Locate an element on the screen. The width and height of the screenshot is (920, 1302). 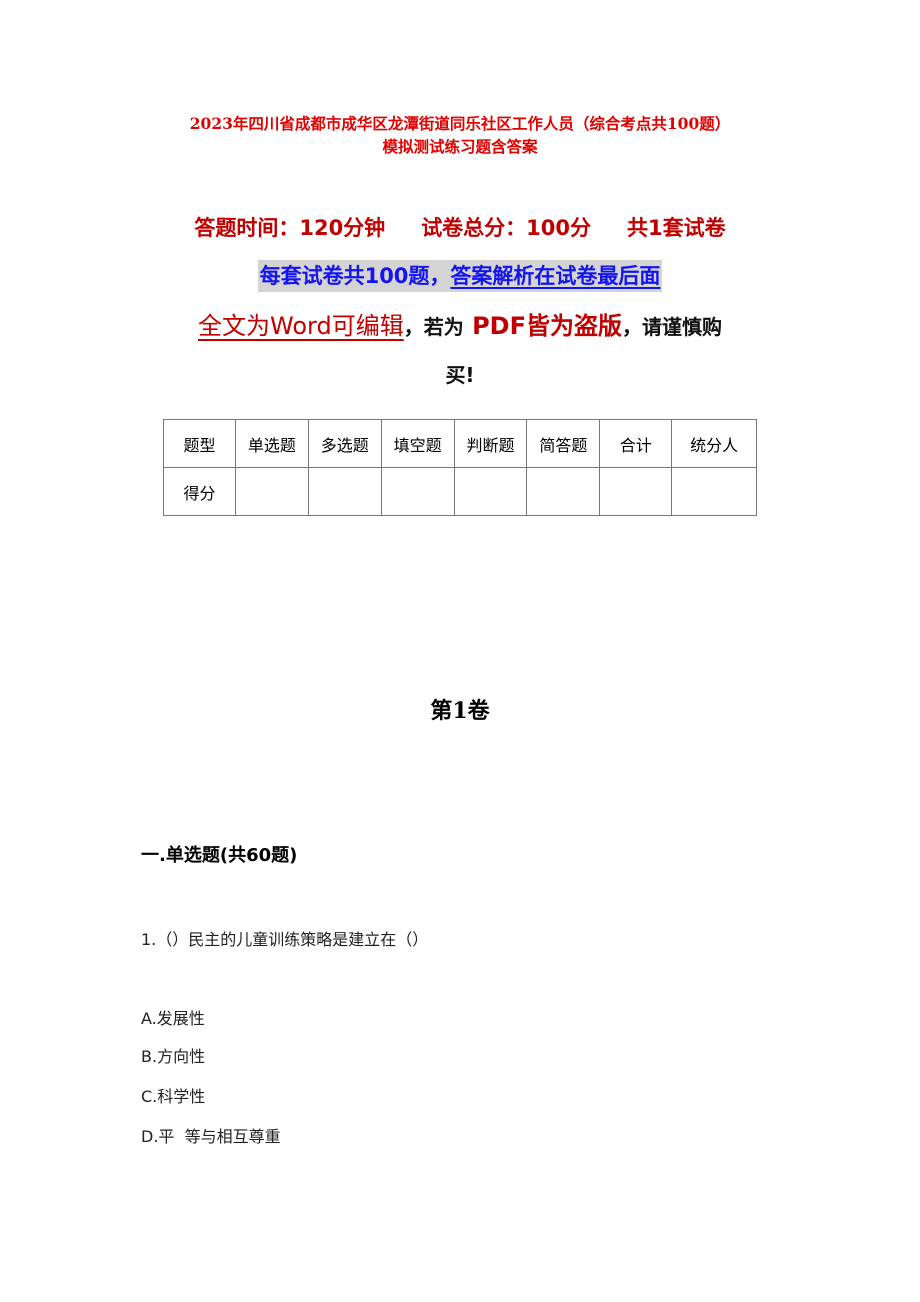
notice-banner: 每套试卷共100题，答案解析在试卷最后面 is located at coordinates (460, 276).